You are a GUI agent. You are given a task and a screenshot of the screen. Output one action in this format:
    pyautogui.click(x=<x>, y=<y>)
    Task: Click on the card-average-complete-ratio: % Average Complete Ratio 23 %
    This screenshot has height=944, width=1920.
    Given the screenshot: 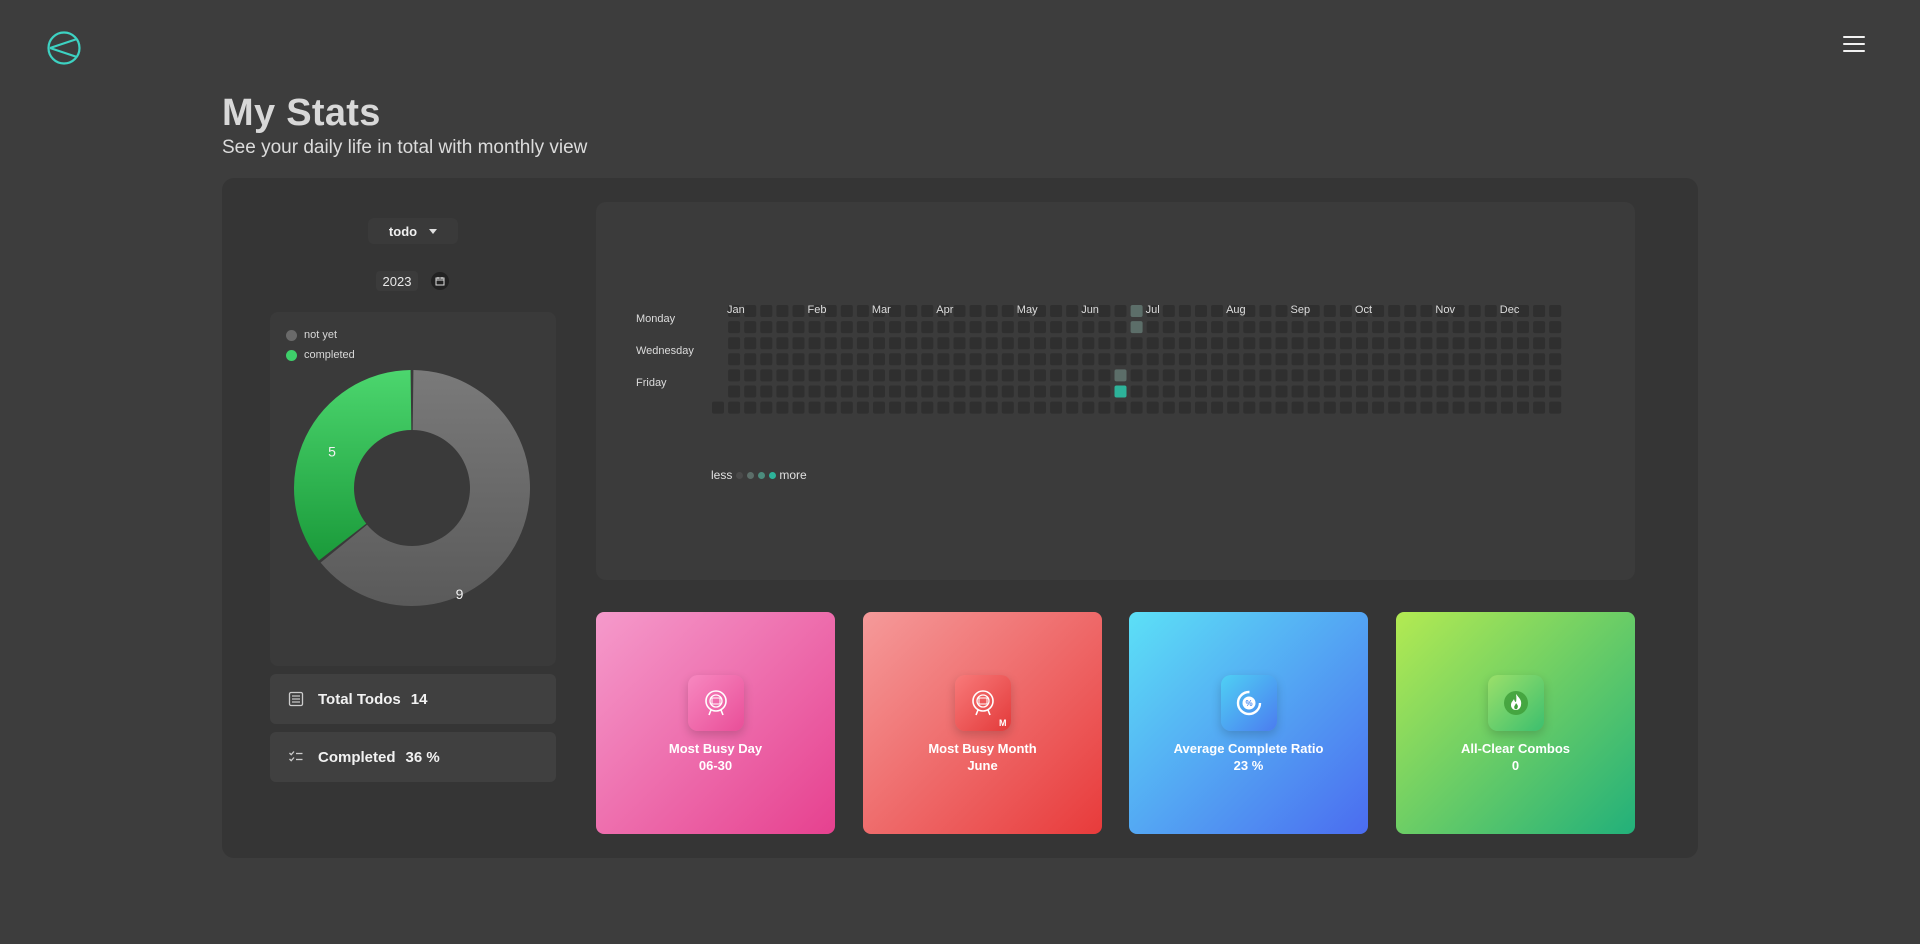 What is the action you would take?
    pyautogui.click(x=1248, y=723)
    